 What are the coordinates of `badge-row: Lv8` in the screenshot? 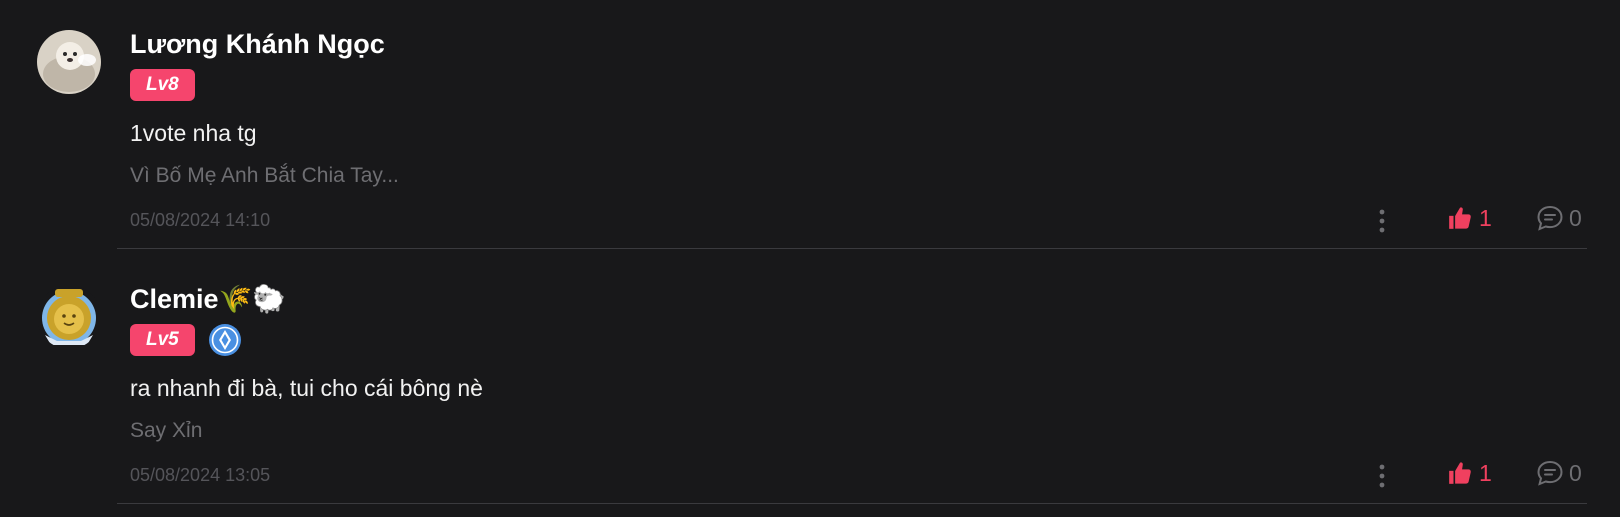 It's located at (162, 85).